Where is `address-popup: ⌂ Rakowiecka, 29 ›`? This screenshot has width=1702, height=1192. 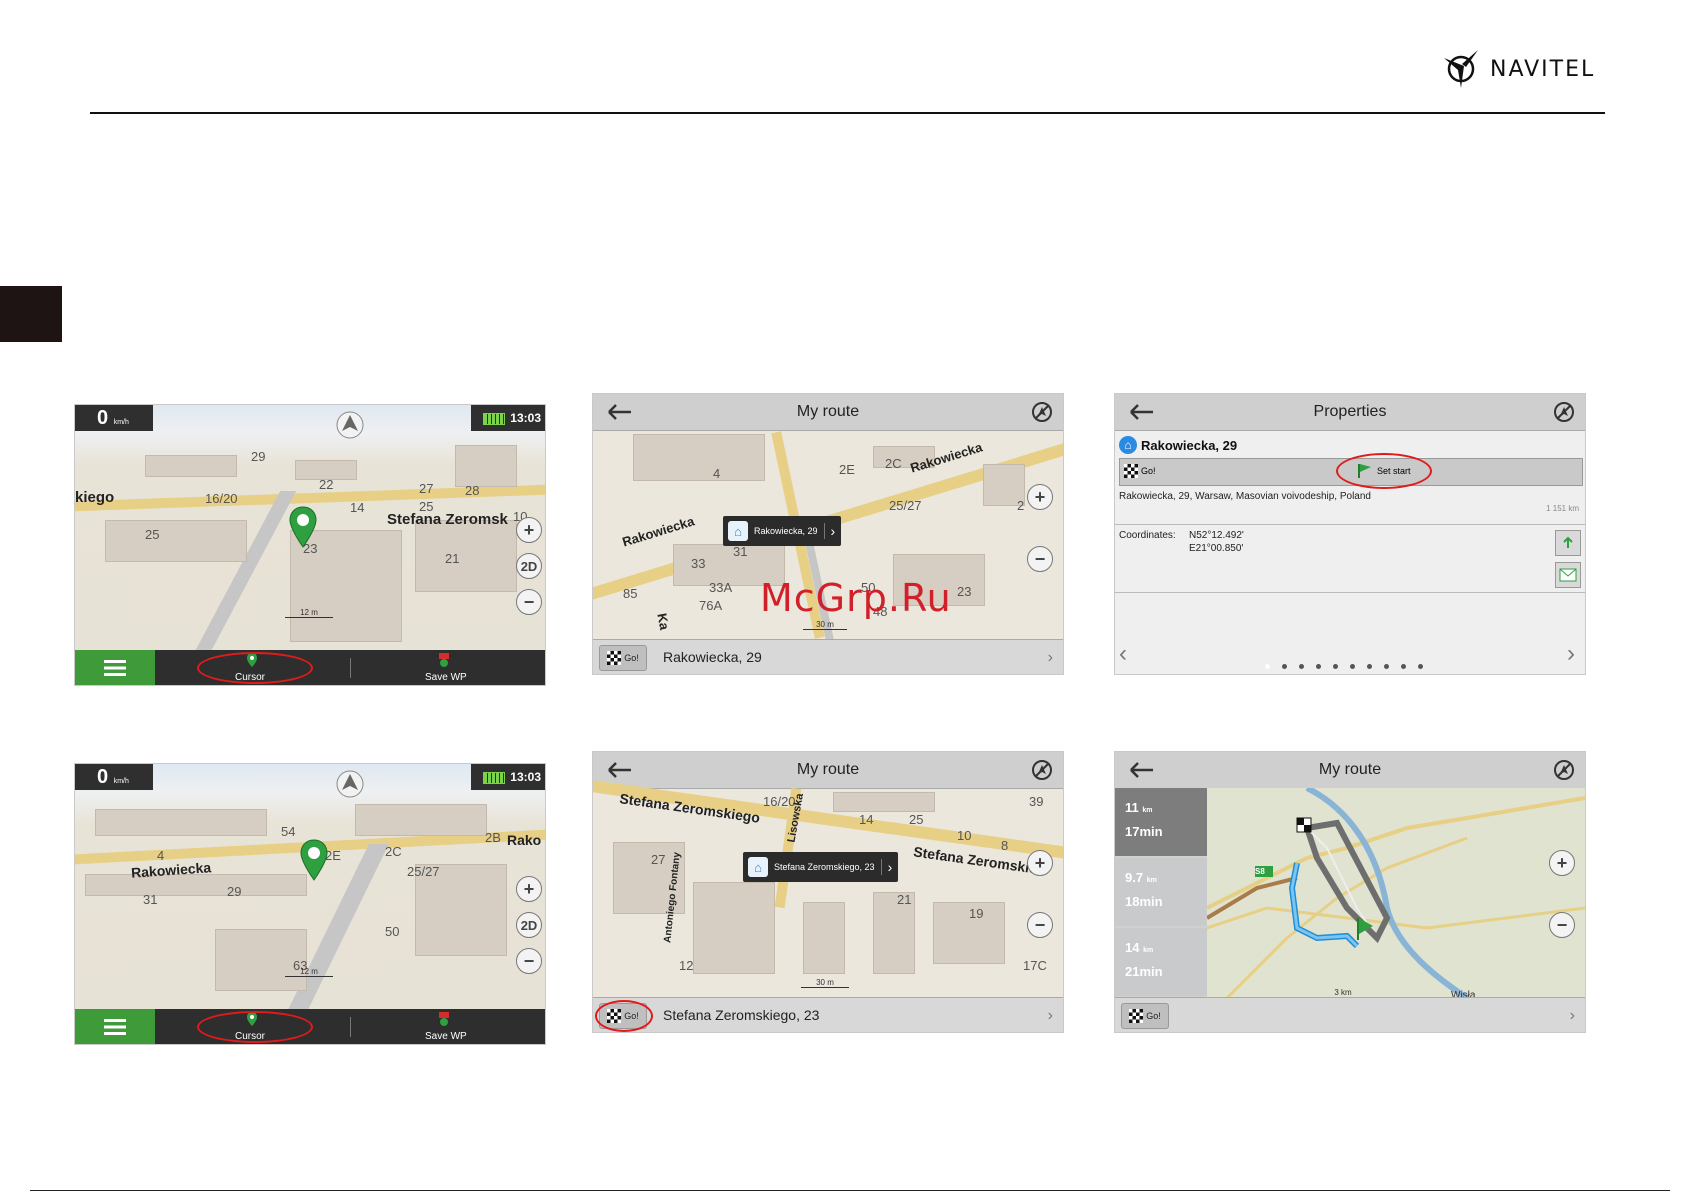
address-popup: ⌂ Rakowiecka, 29 › is located at coordinates (782, 531).